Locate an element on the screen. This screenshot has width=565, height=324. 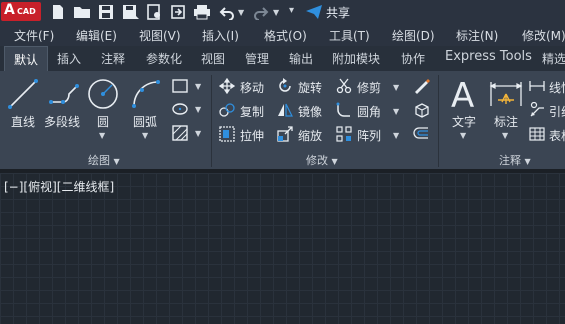
dimension-icon is located at coordinates (506, 94).